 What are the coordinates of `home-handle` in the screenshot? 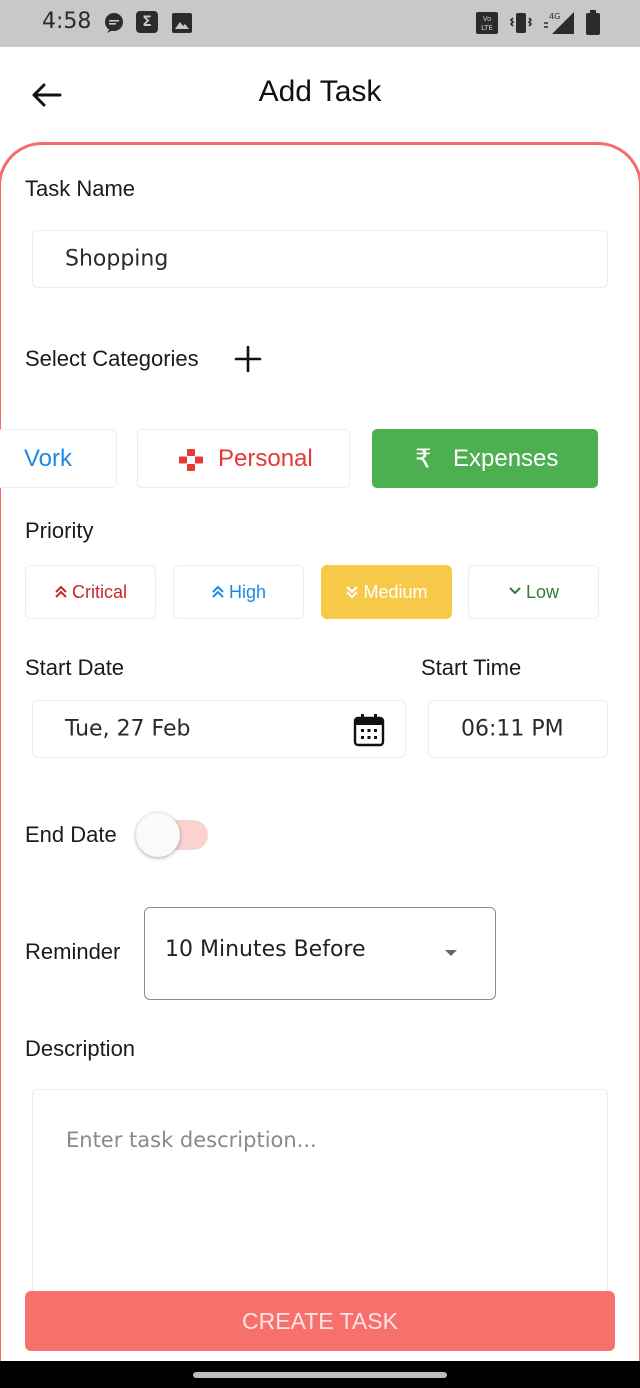 It's located at (320, 1375).